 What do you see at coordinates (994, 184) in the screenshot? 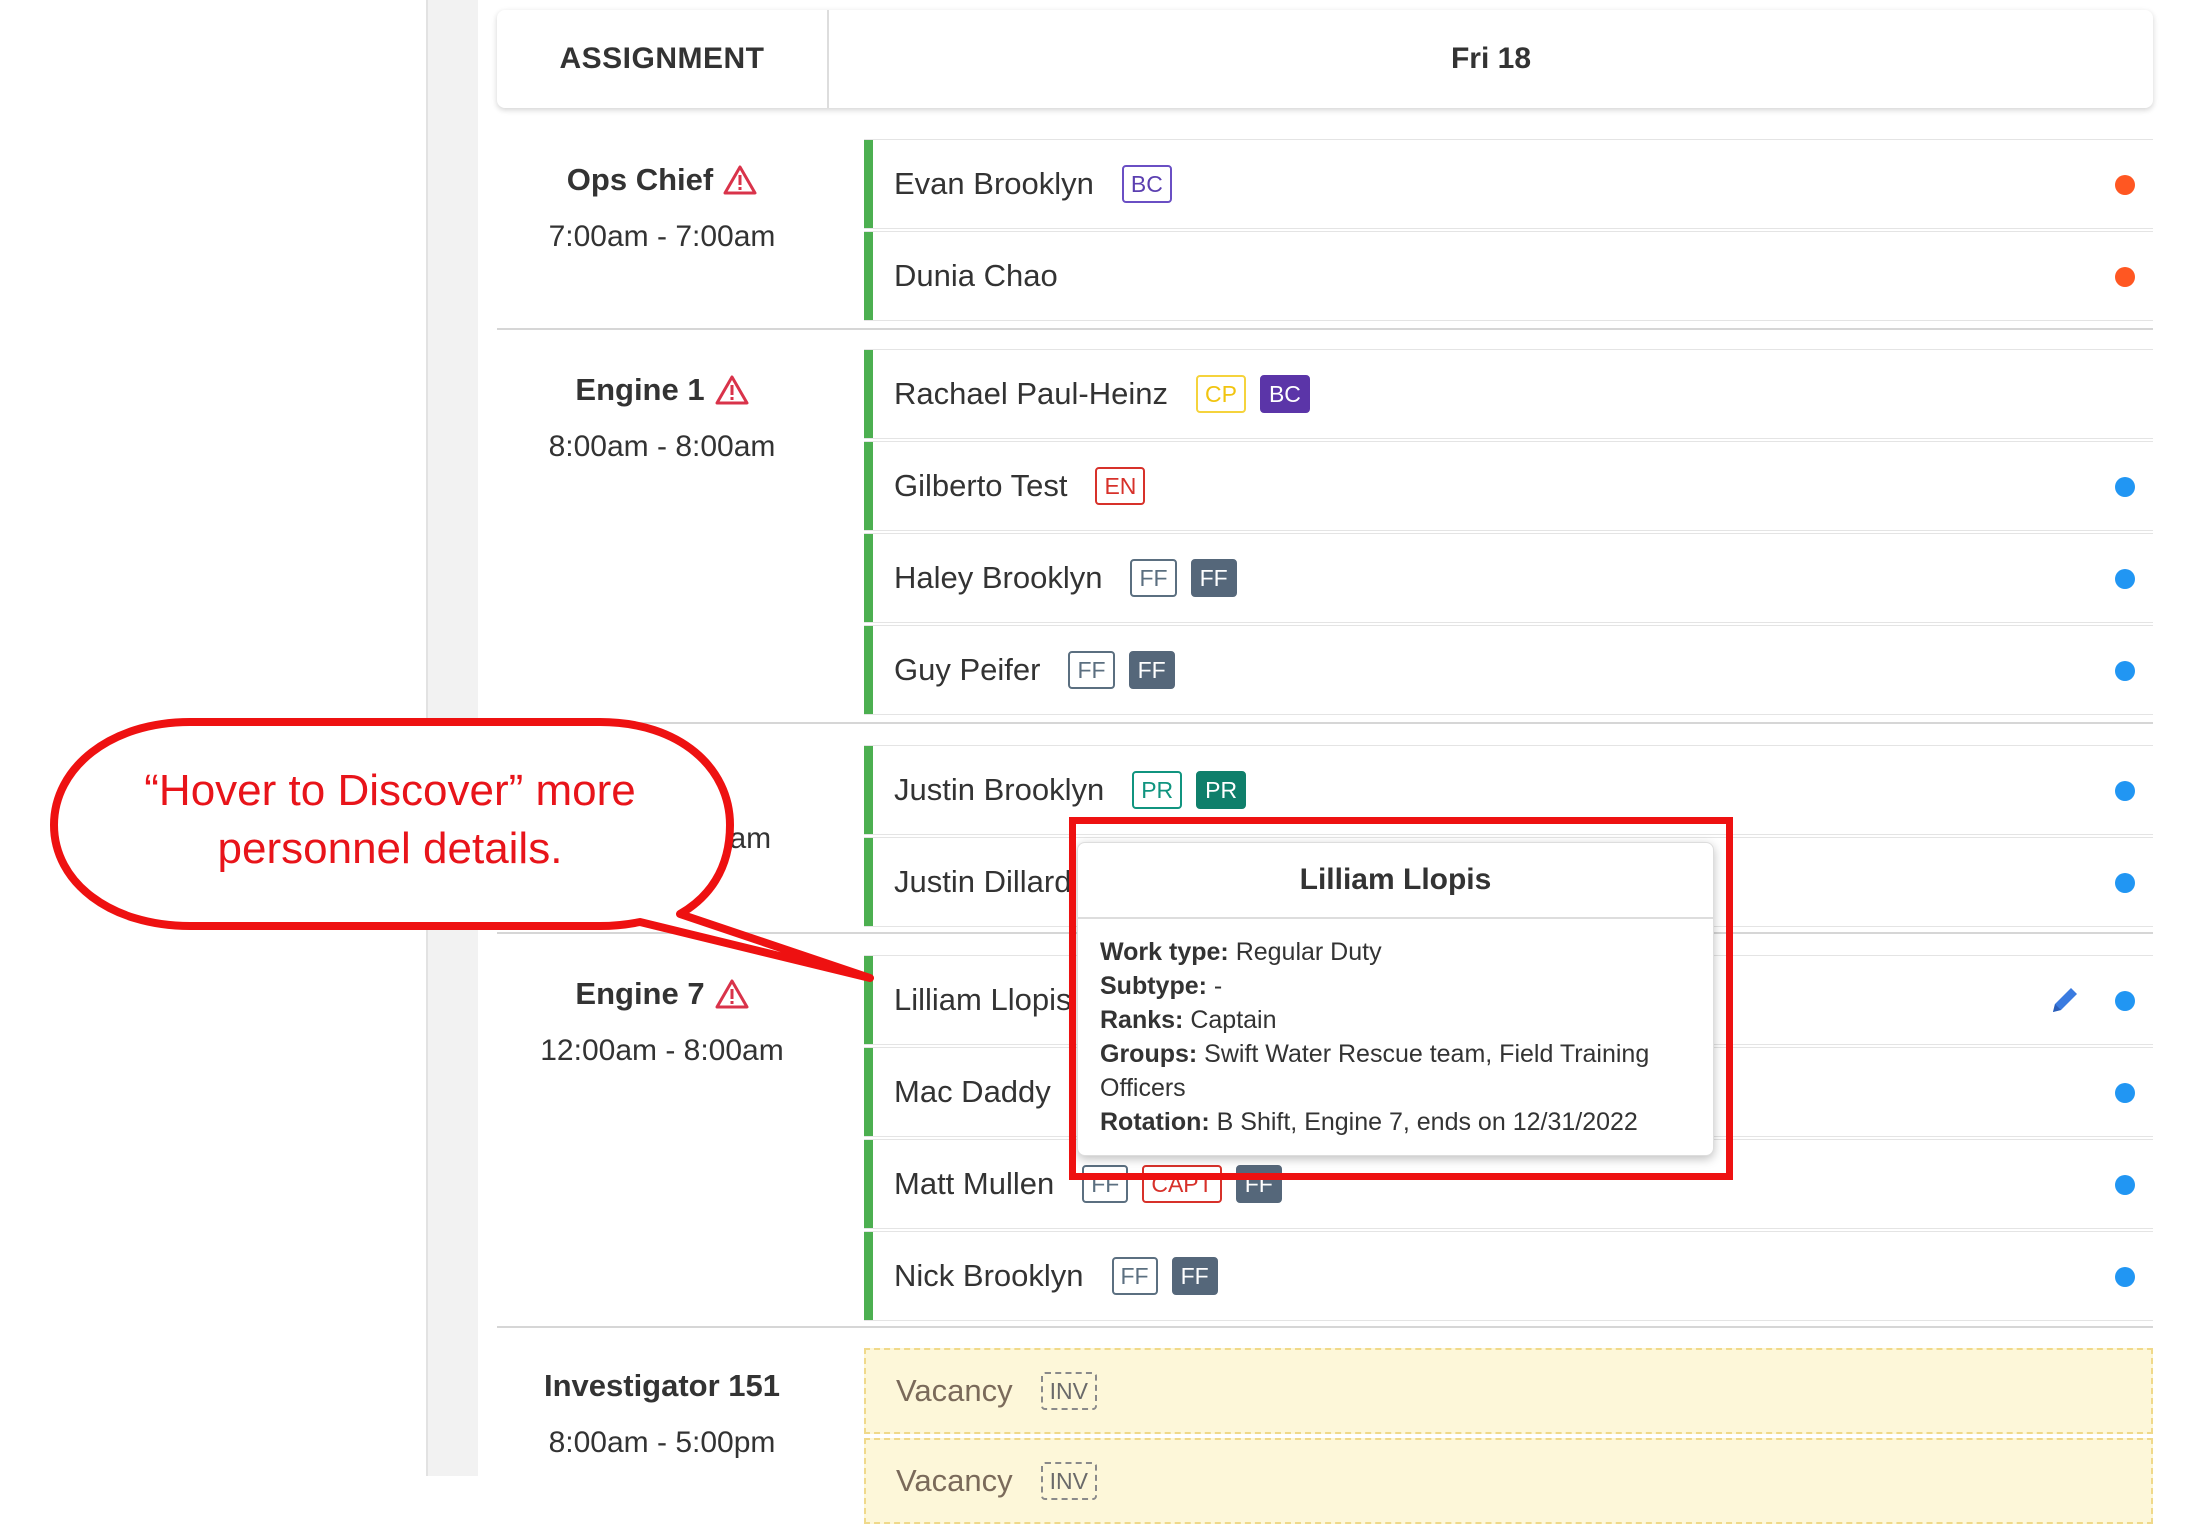
I see `personnel-name: Evan Brooklyn` at bounding box center [994, 184].